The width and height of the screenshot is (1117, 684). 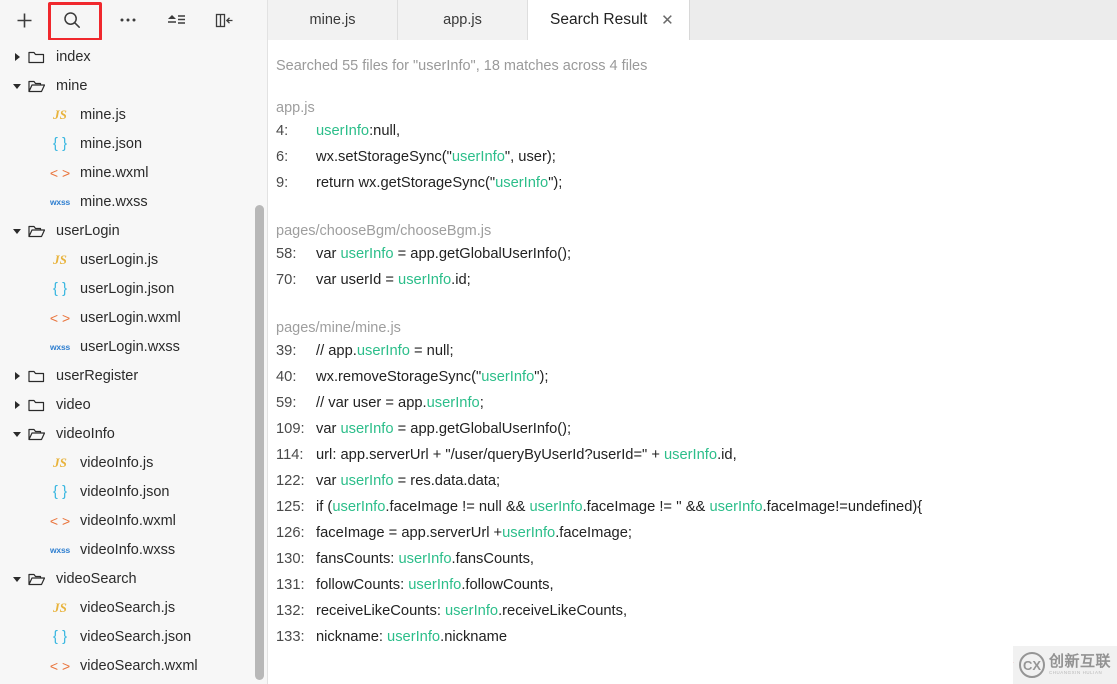 What do you see at coordinates (290, 611) in the screenshot?
I see `match-line-number: 132:` at bounding box center [290, 611].